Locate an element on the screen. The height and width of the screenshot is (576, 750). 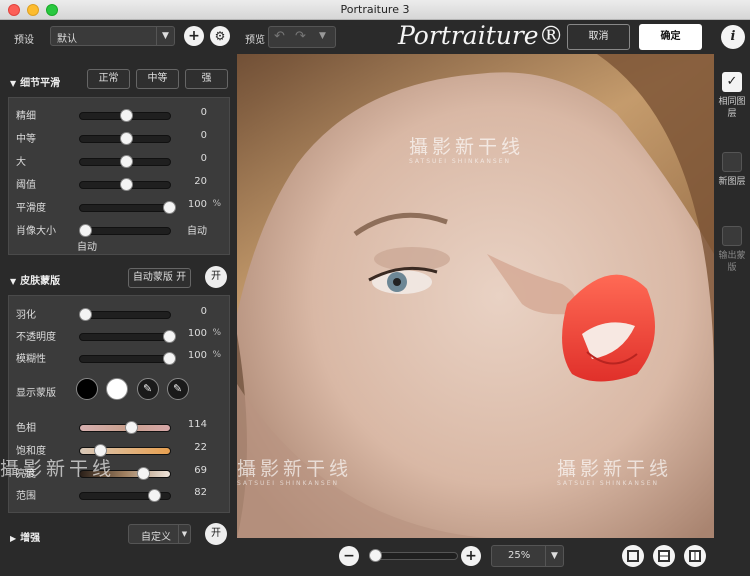
minimize-window-button is located at coordinates (33, 10).